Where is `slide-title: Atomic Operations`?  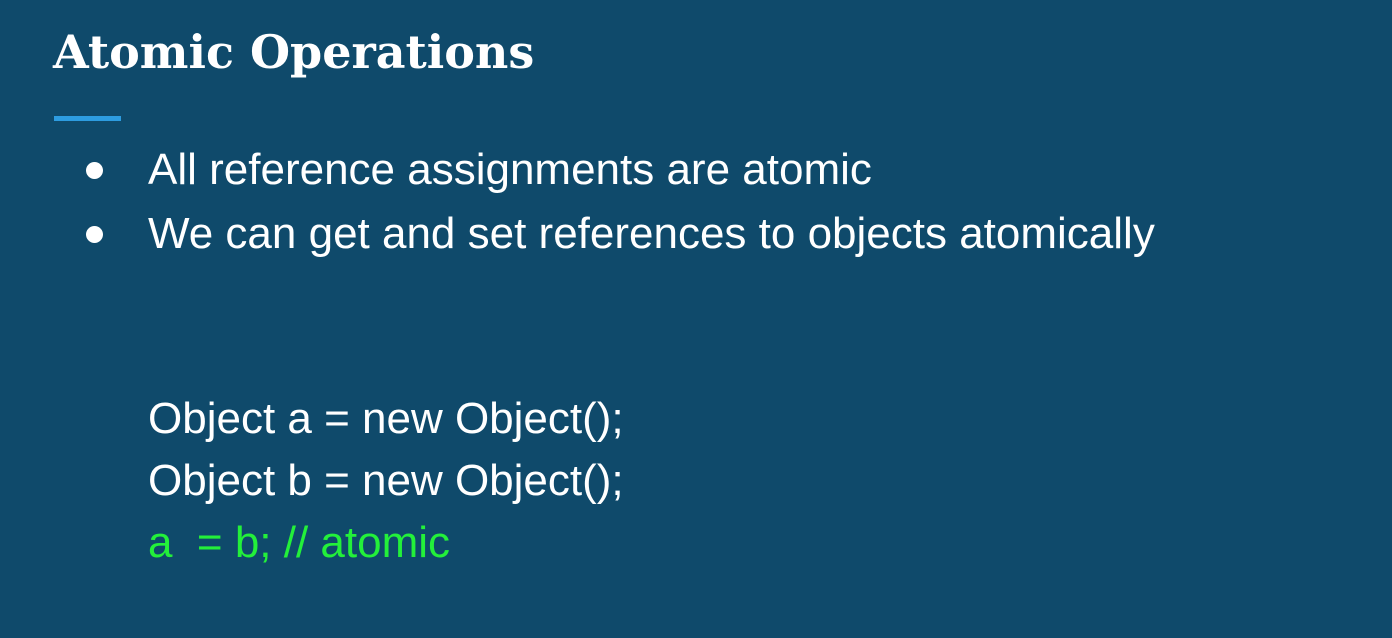 slide-title: Atomic Operations is located at coordinates (294, 52).